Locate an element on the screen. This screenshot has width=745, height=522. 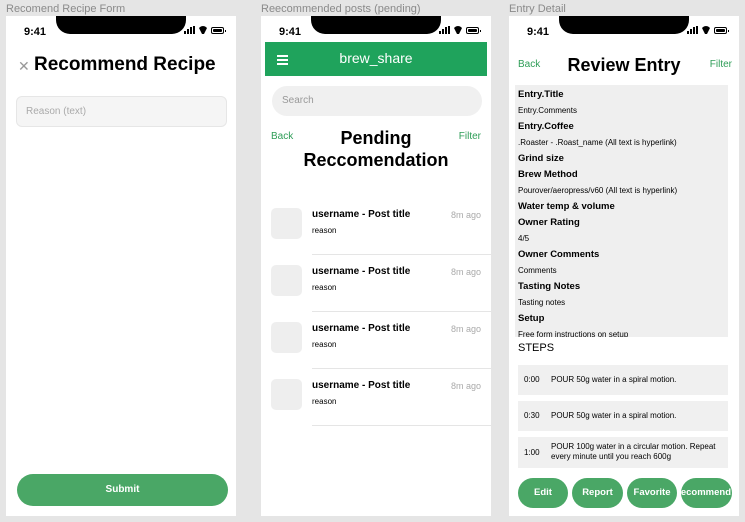
filter-link: Filter is located at coordinates (721, 64).